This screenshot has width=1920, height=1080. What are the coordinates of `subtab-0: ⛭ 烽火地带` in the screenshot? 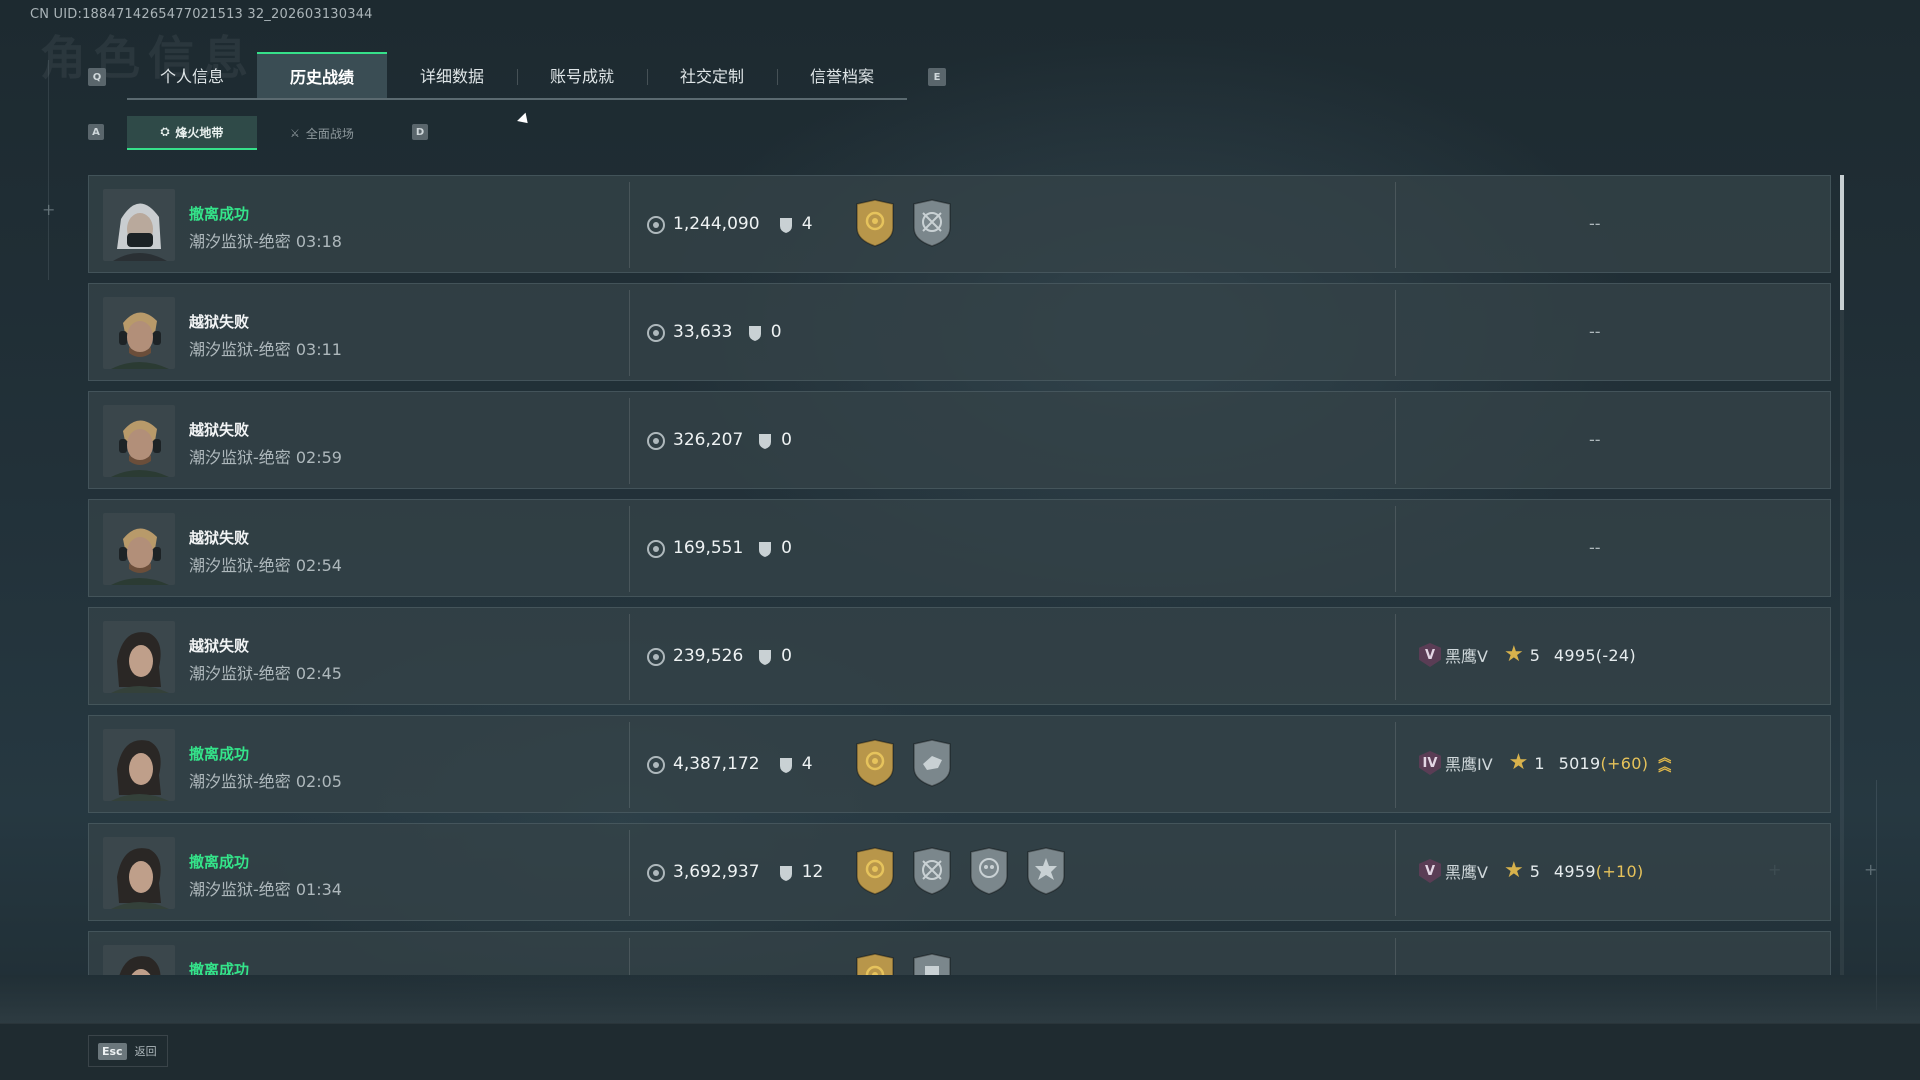 It's located at (192, 133).